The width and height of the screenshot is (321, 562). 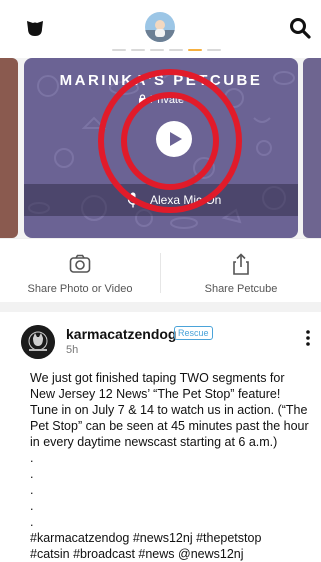 I want to click on privacy-text: Private, so click(x=167, y=100).